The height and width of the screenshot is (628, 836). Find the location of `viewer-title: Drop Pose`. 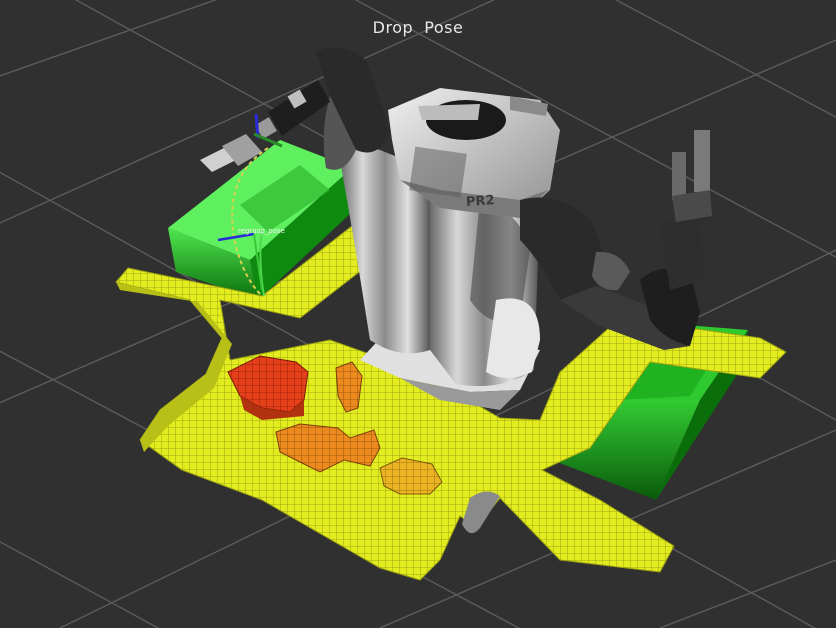

viewer-title: Drop Pose is located at coordinates (418, 27).